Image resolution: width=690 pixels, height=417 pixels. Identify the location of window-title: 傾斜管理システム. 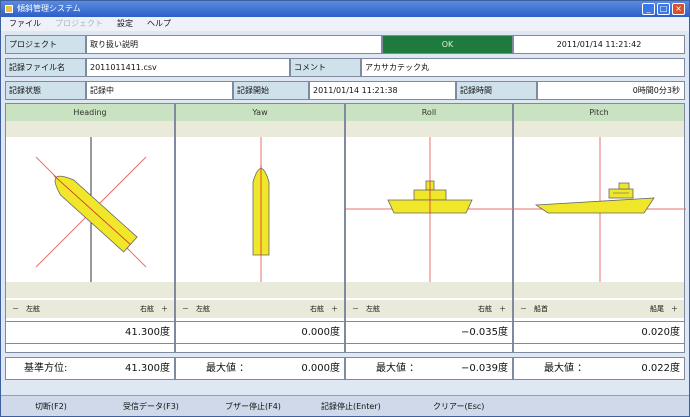
(49, 8).